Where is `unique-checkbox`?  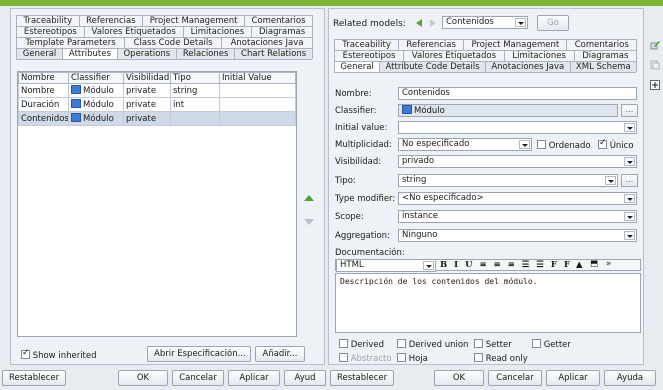 unique-checkbox is located at coordinates (602, 143).